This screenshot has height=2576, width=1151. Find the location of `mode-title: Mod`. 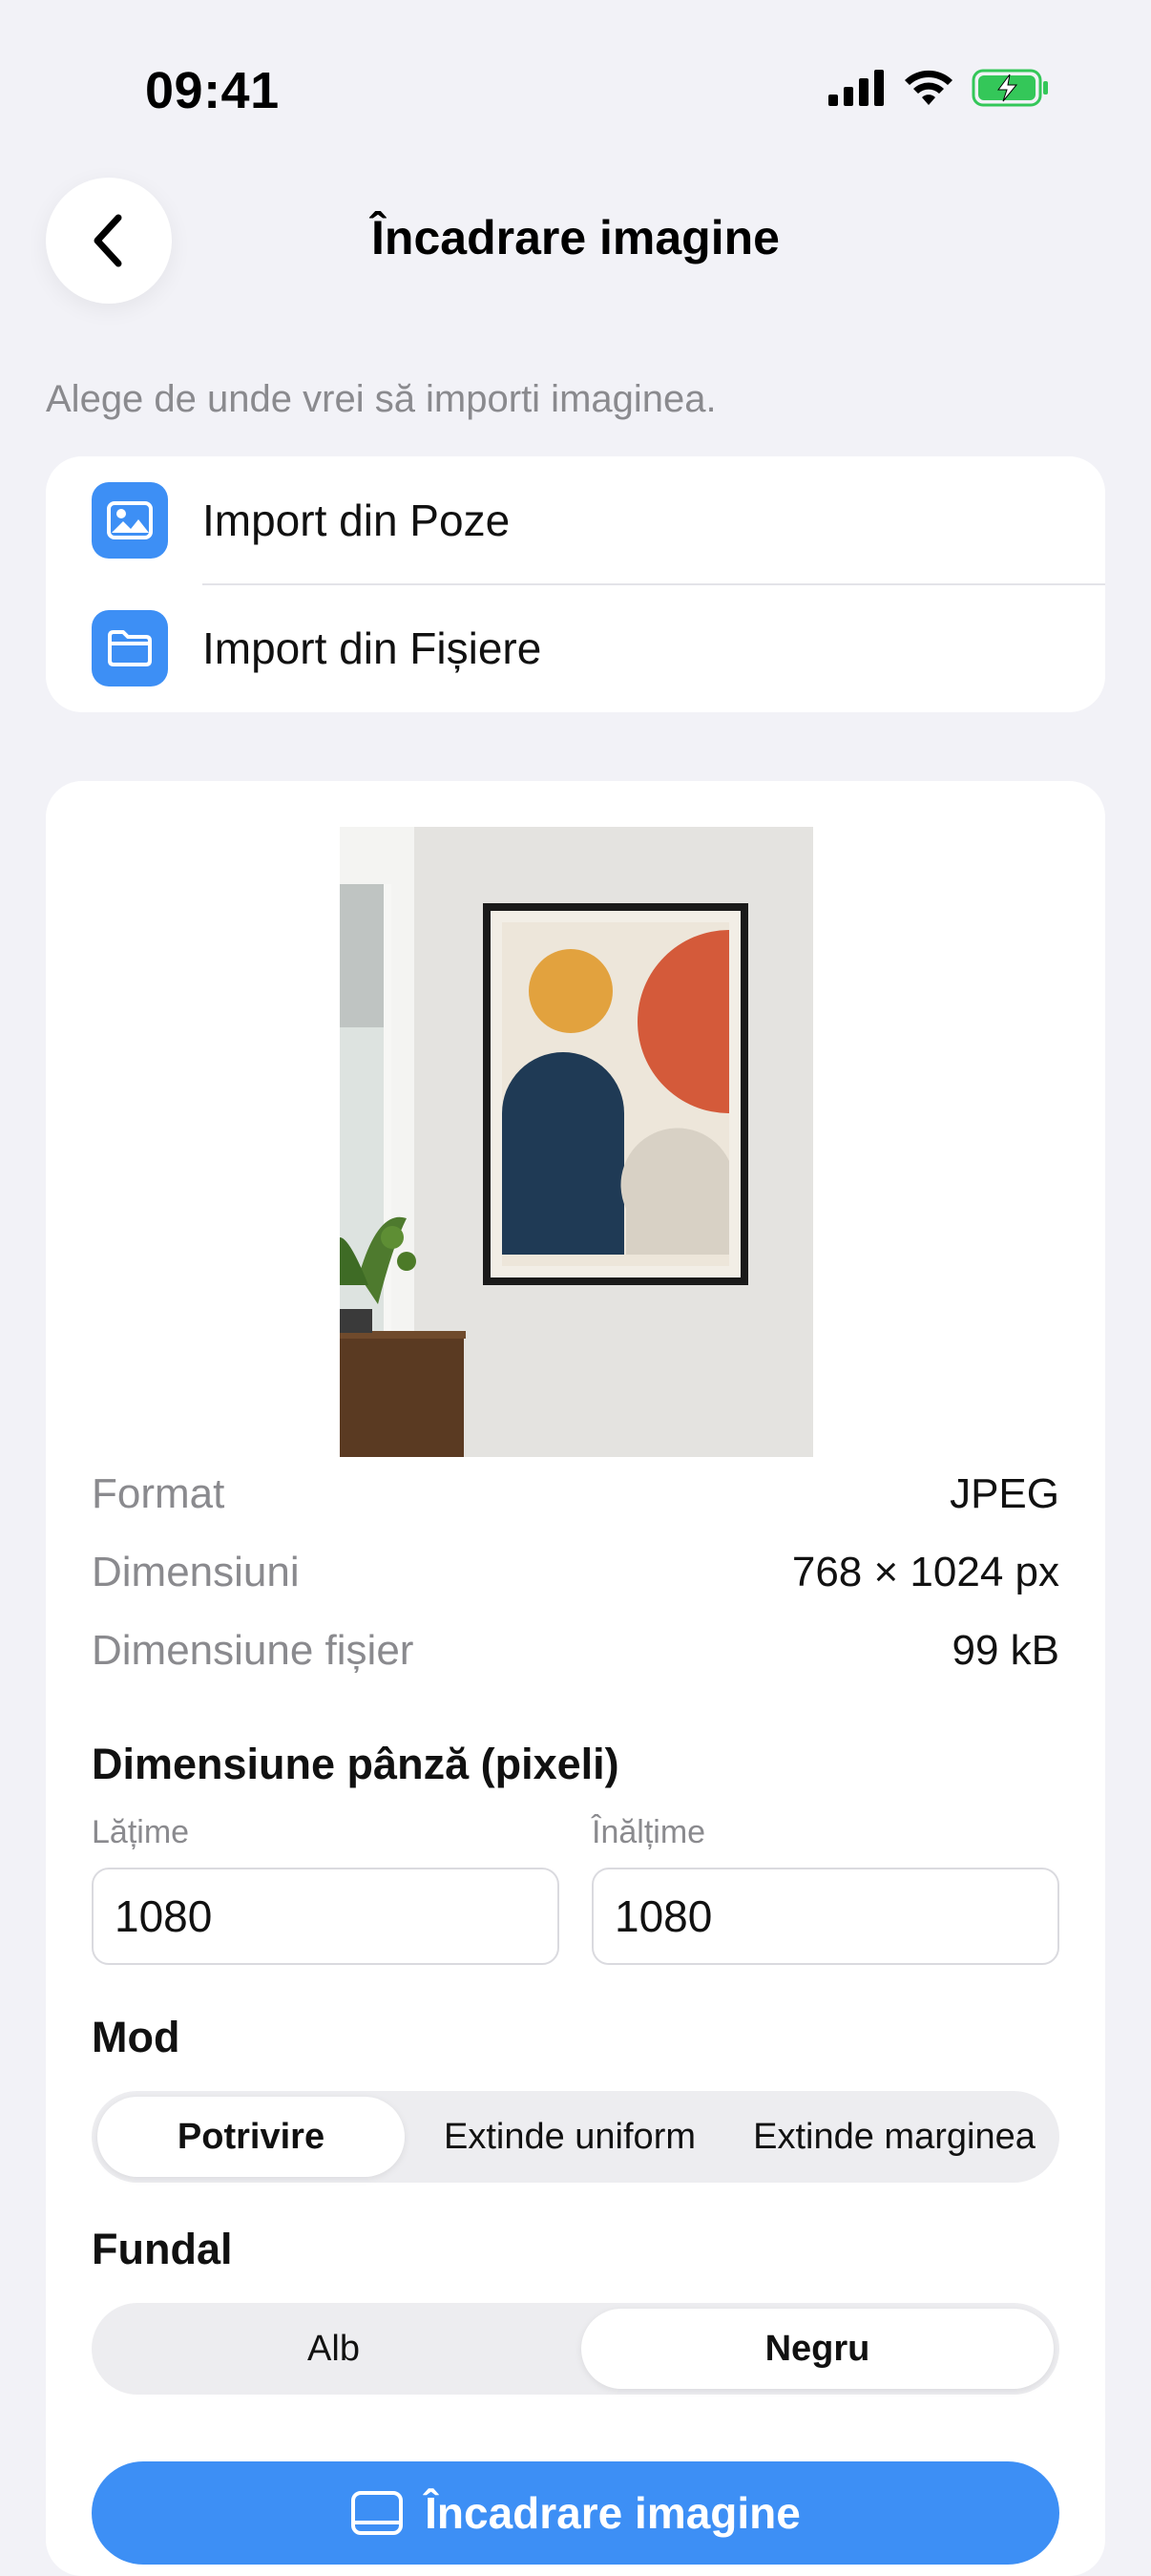

mode-title: Mod is located at coordinates (136, 2037).